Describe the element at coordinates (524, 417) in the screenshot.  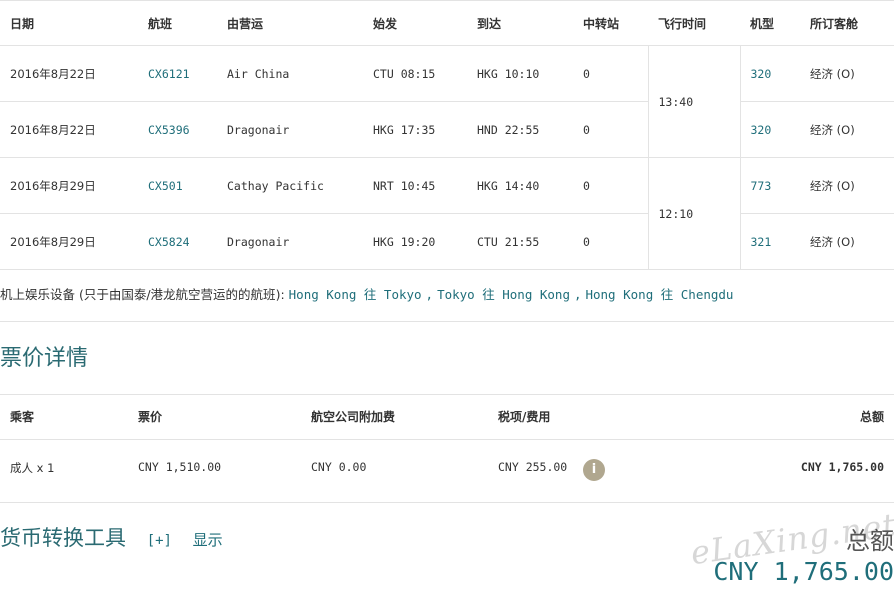
I see `fare-col-tax: 税项/费用` at that location.